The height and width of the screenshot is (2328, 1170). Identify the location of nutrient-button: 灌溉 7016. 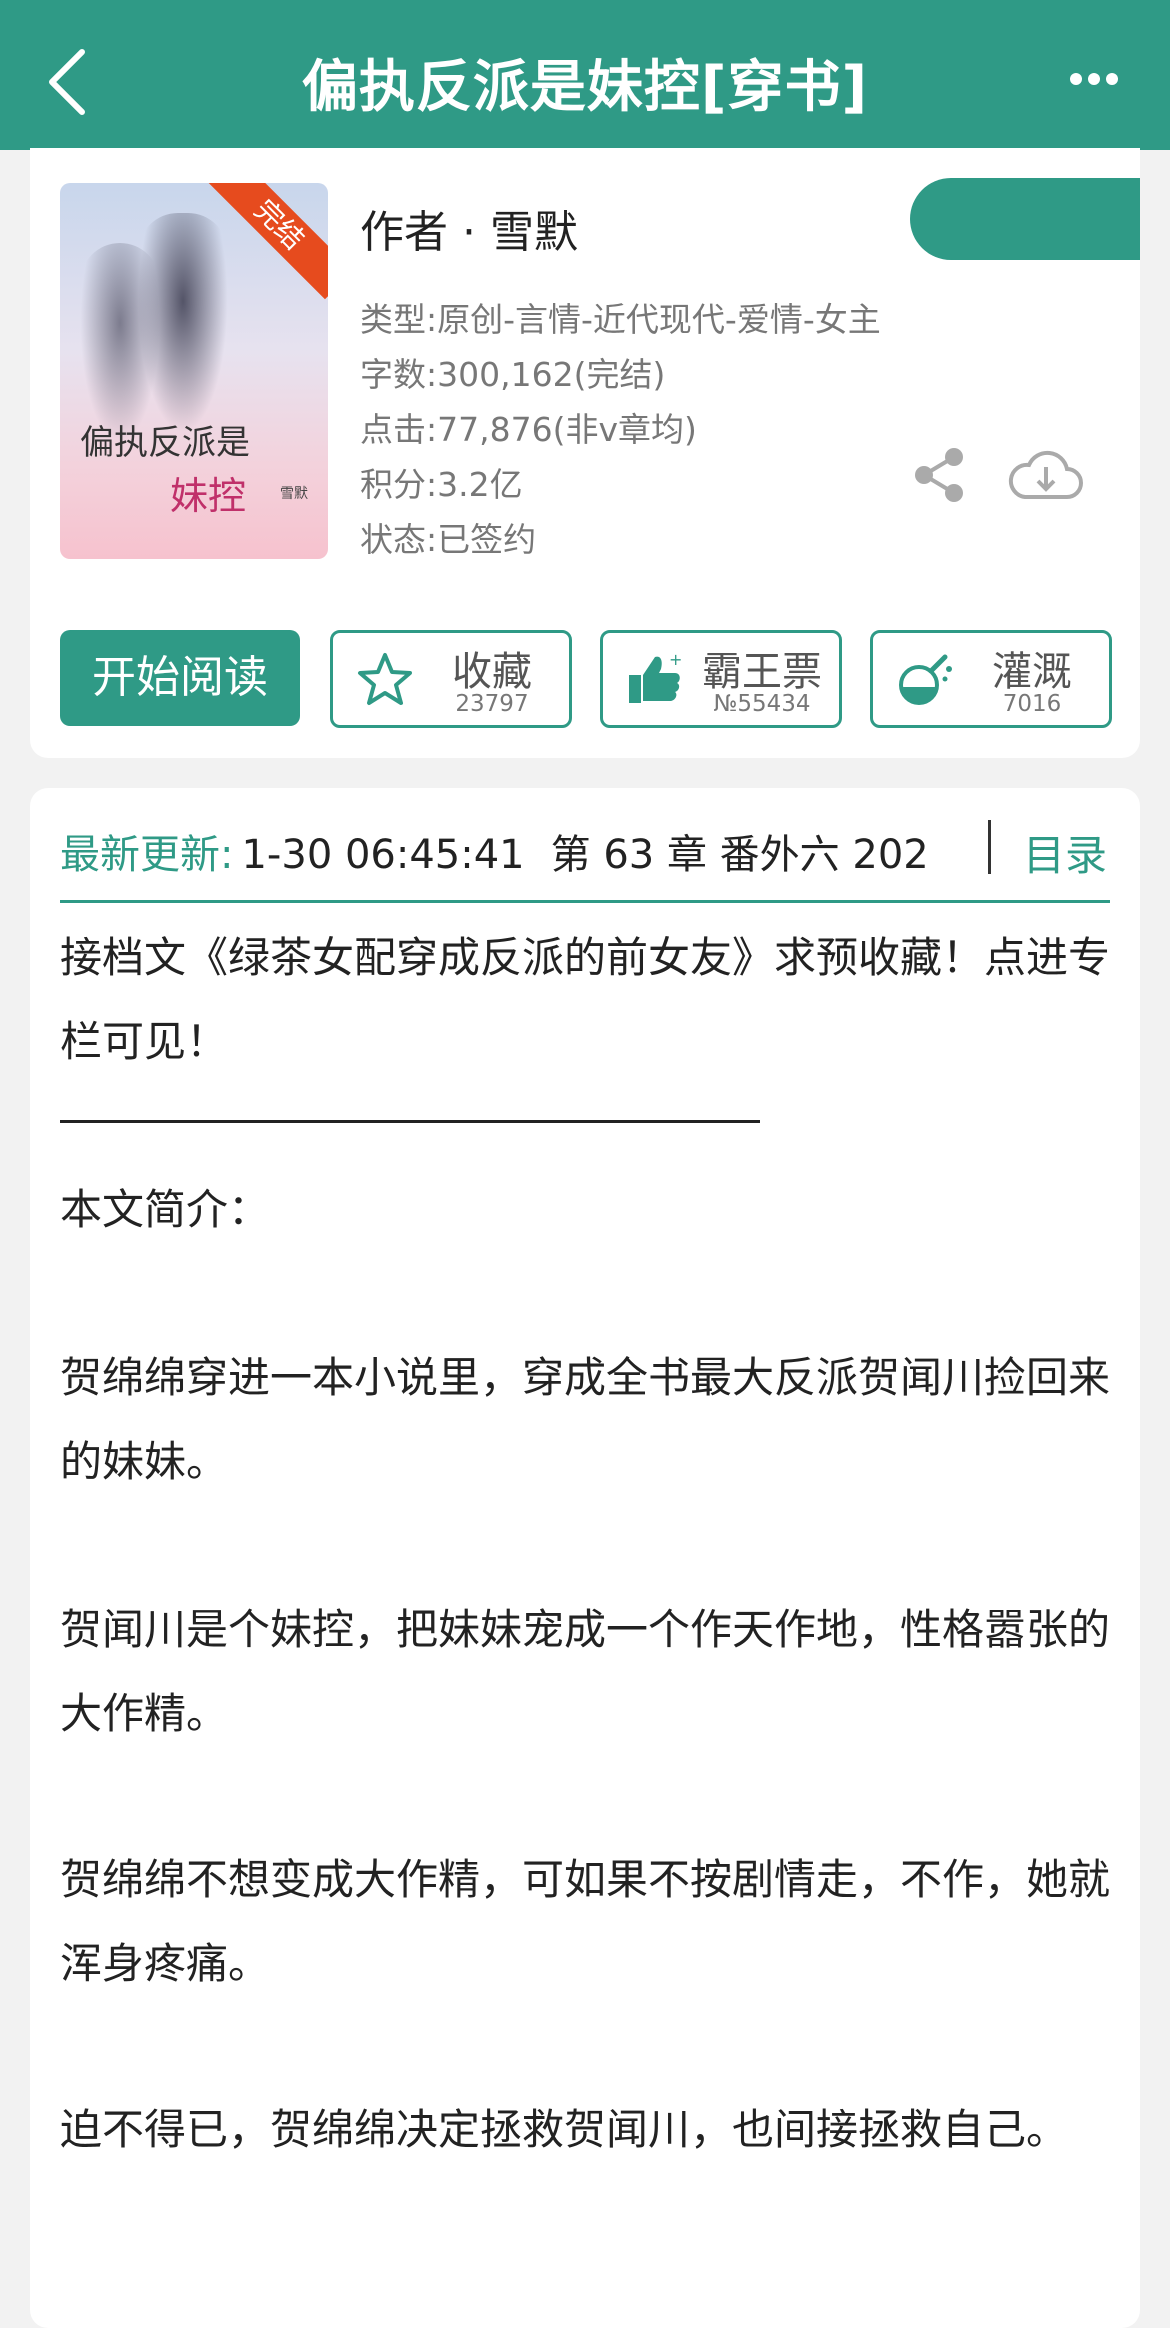
(991, 679).